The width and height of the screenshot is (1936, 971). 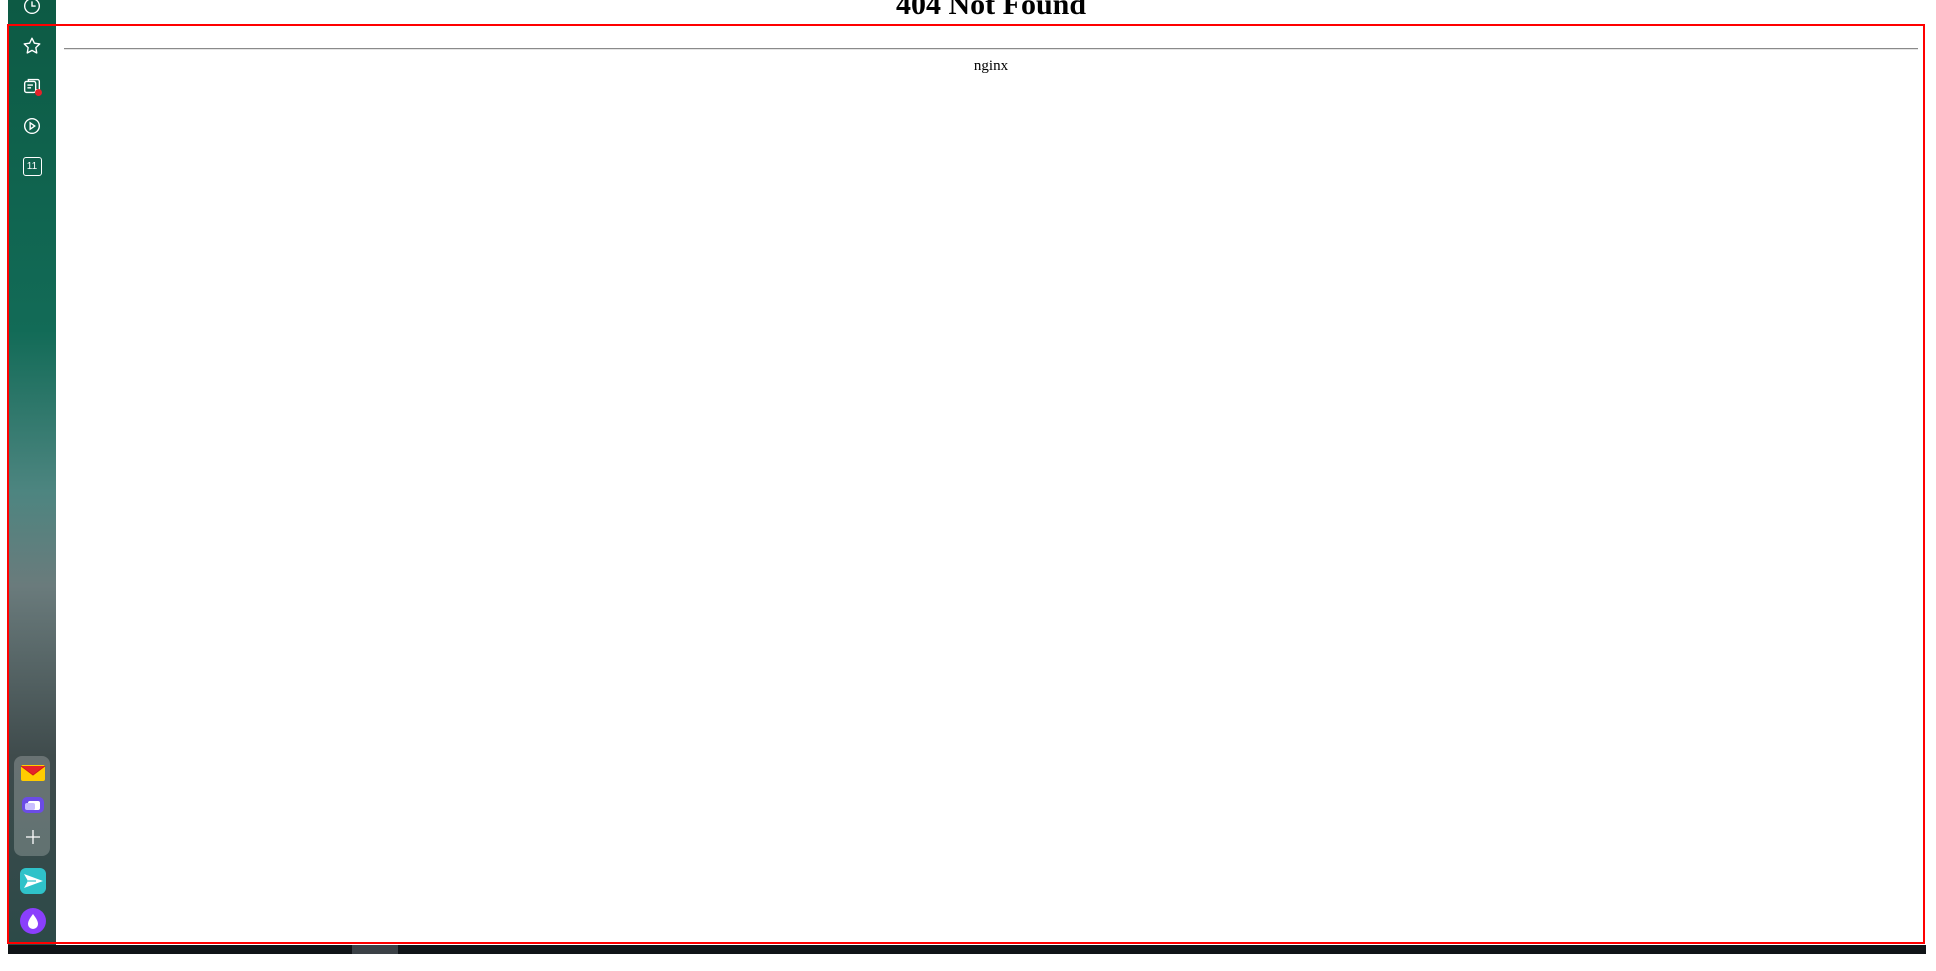 What do you see at coordinates (33, 805) in the screenshot?
I see `cloud-disk-icon` at bounding box center [33, 805].